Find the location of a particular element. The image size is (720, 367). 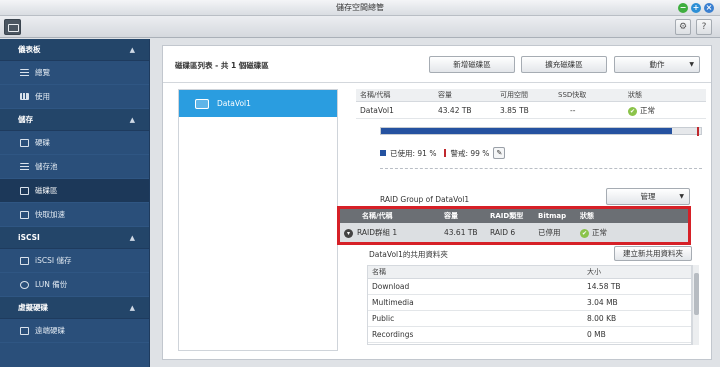

disk-icon is located at coordinates (24, 142).